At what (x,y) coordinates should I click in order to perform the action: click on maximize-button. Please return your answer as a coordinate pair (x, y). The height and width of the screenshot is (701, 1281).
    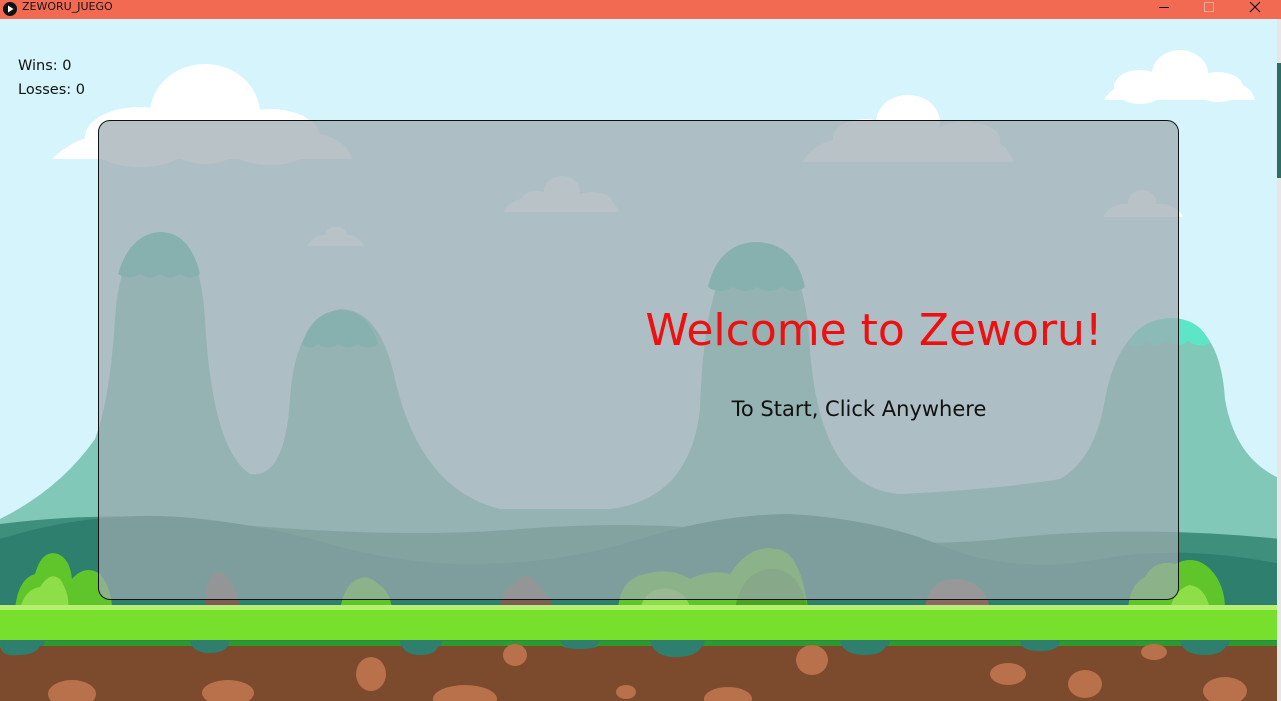
    Looking at the image, I should click on (1209, 9).